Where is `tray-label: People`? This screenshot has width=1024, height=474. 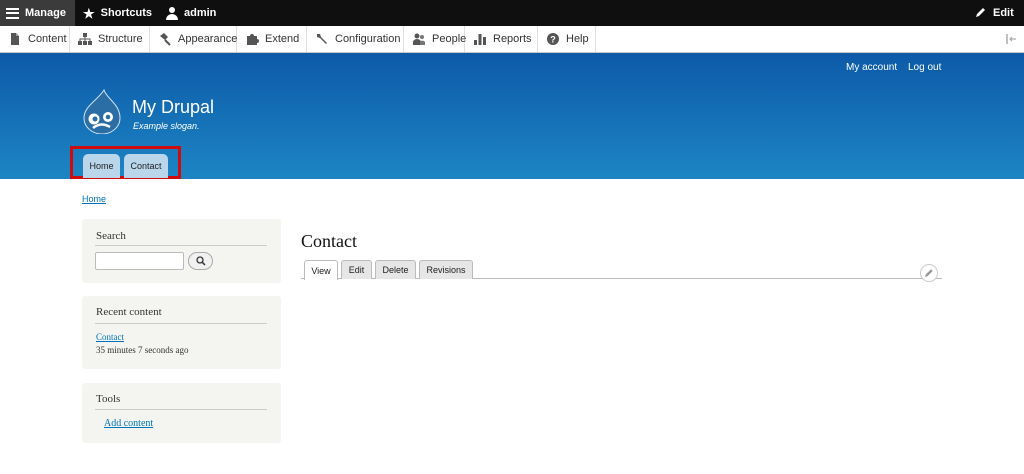
tray-label: People is located at coordinates (449, 39).